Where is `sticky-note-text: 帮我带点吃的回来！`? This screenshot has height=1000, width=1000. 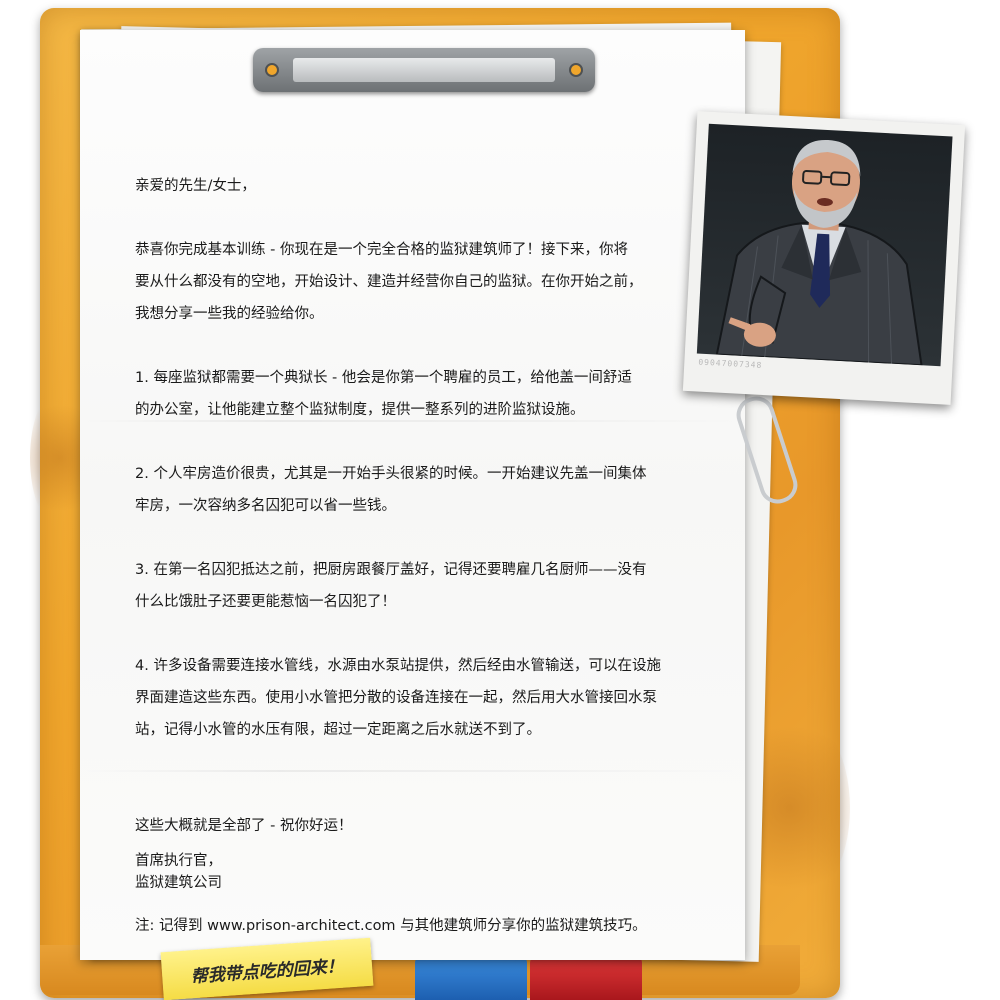
sticky-note-text: 帮我带点吃的回来！ is located at coordinates (267, 971).